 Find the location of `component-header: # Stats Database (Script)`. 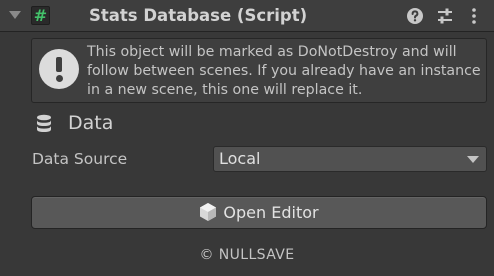

component-header: # Stats Database (Script) is located at coordinates (247, 16).